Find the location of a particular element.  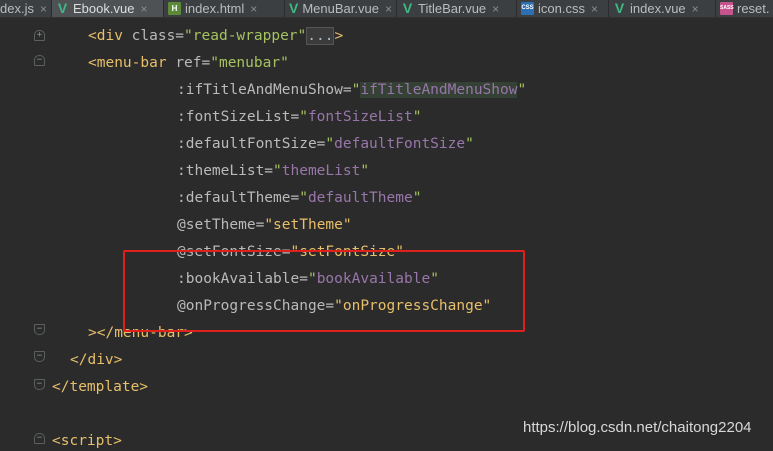

tab-label: Ebook.vue is located at coordinates (104, 8).